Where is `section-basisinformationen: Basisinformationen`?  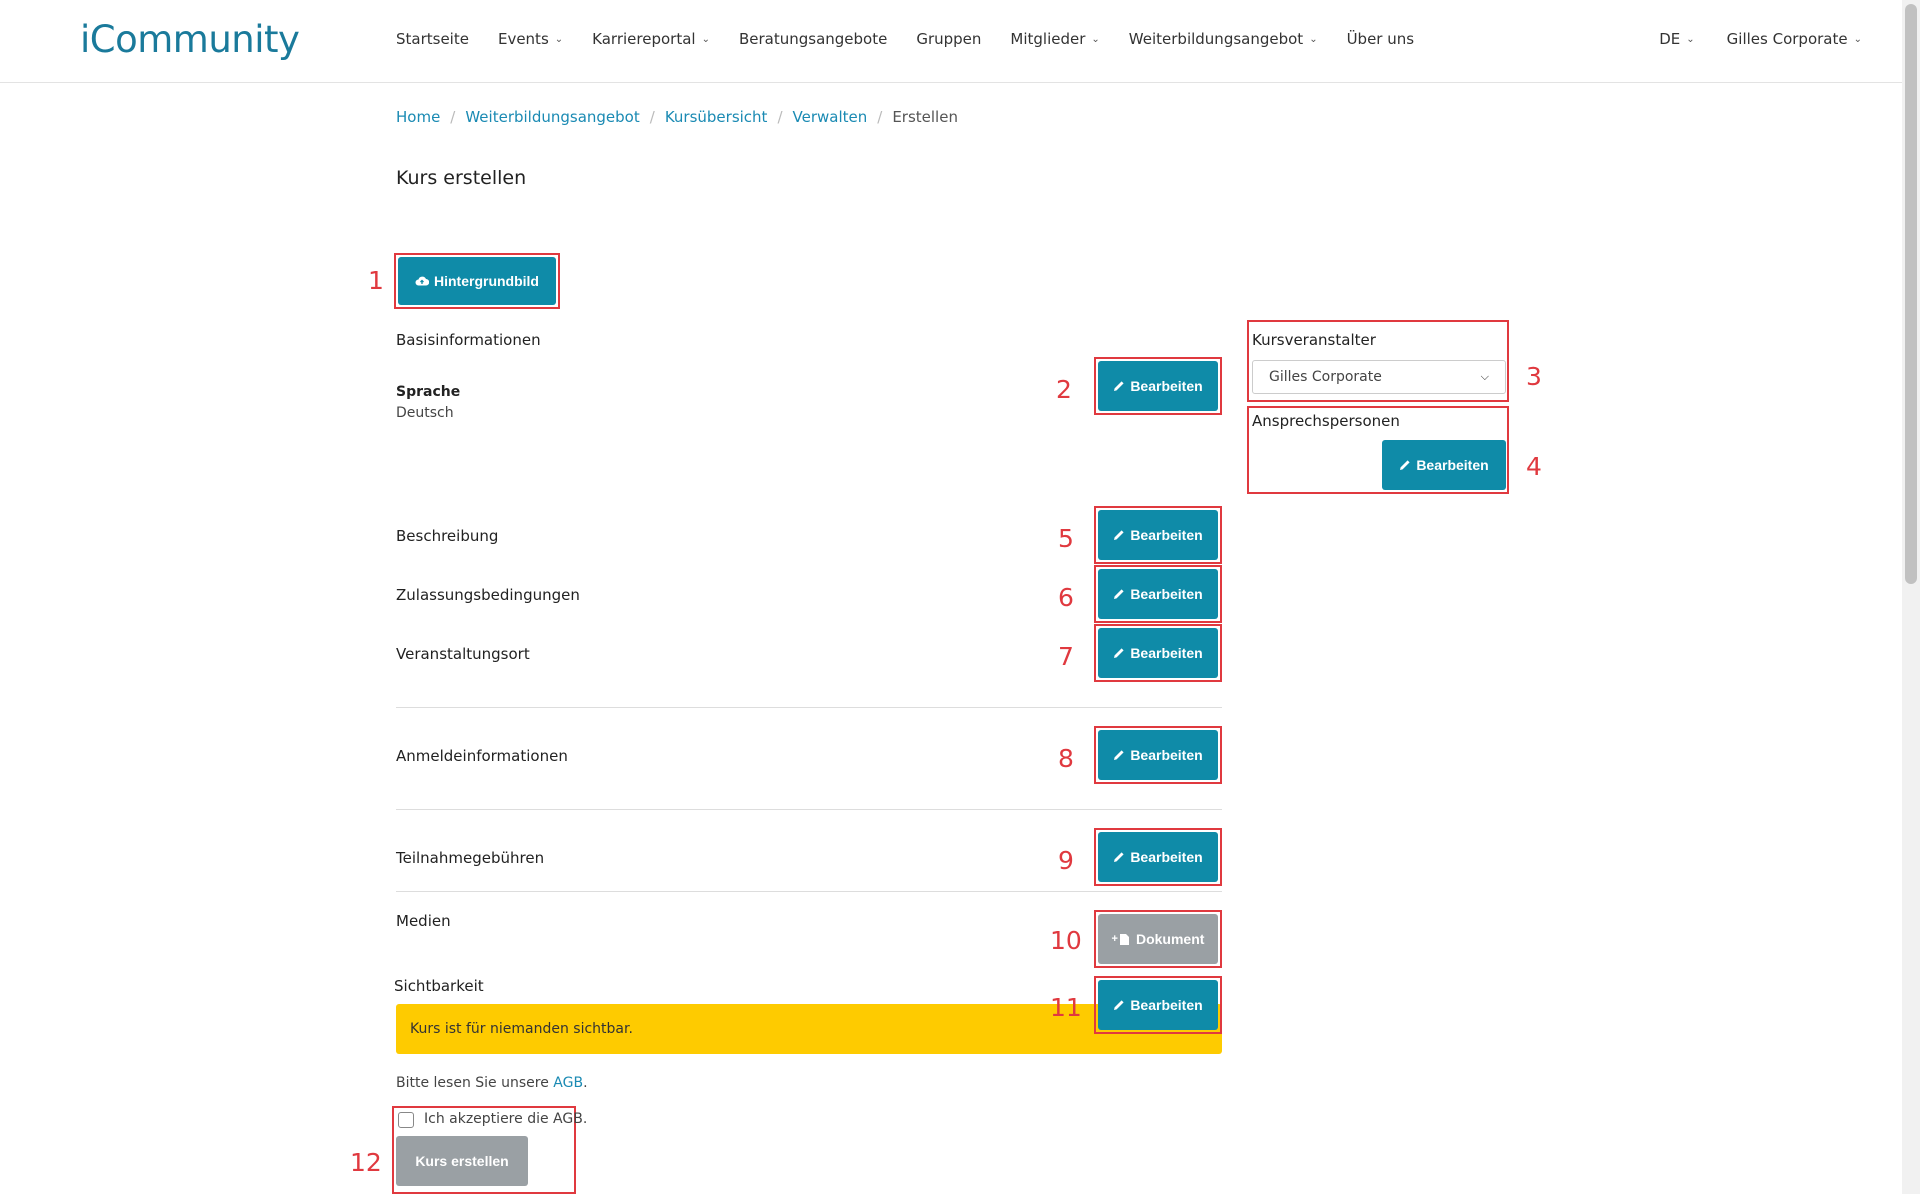
section-basisinformationen: Basisinformationen is located at coordinates (468, 340).